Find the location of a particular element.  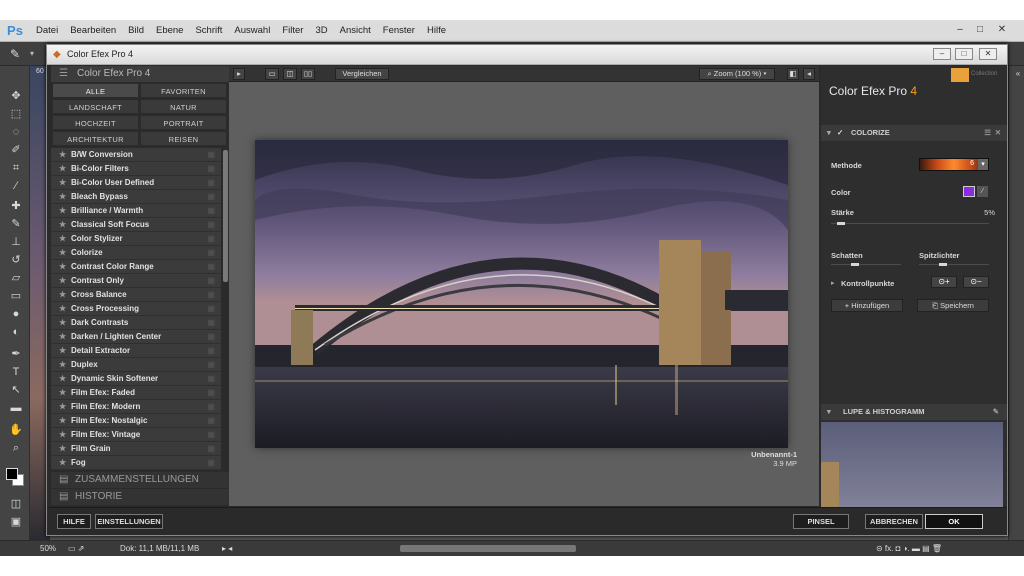

blur-tool-icon: ● is located at coordinates (16, 314).